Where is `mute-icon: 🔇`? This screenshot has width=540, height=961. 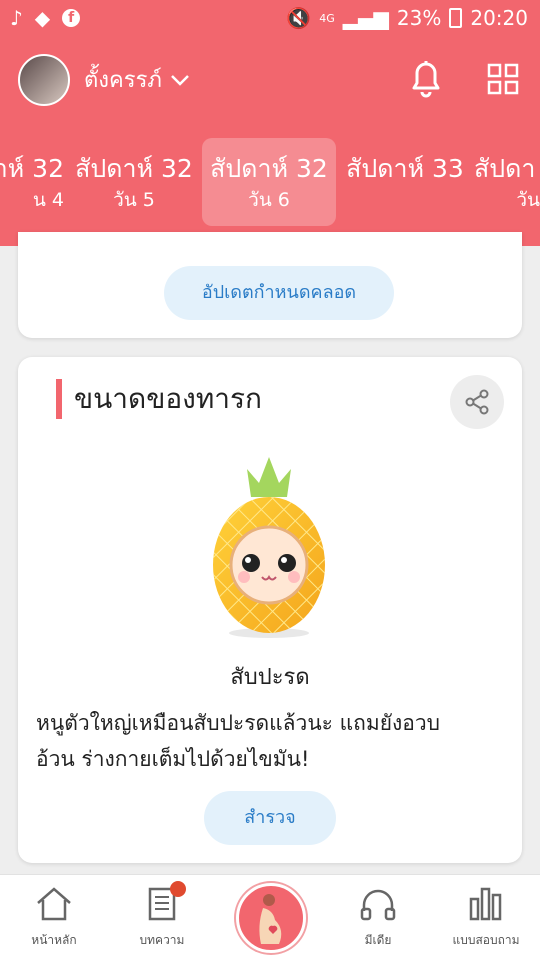
mute-icon: 🔇 is located at coordinates (299, 18).